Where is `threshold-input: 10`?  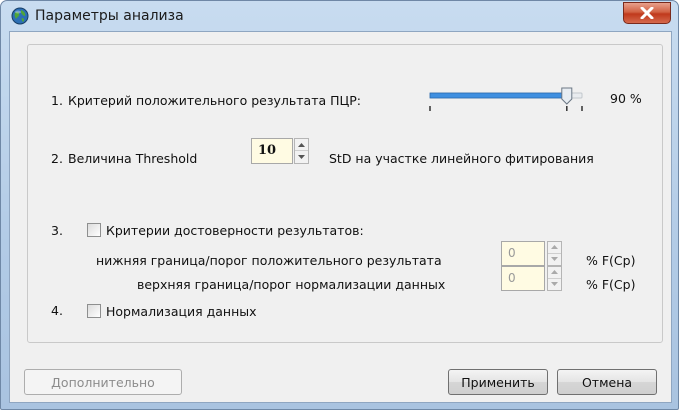 threshold-input: 10 is located at coordinates (272, 151).